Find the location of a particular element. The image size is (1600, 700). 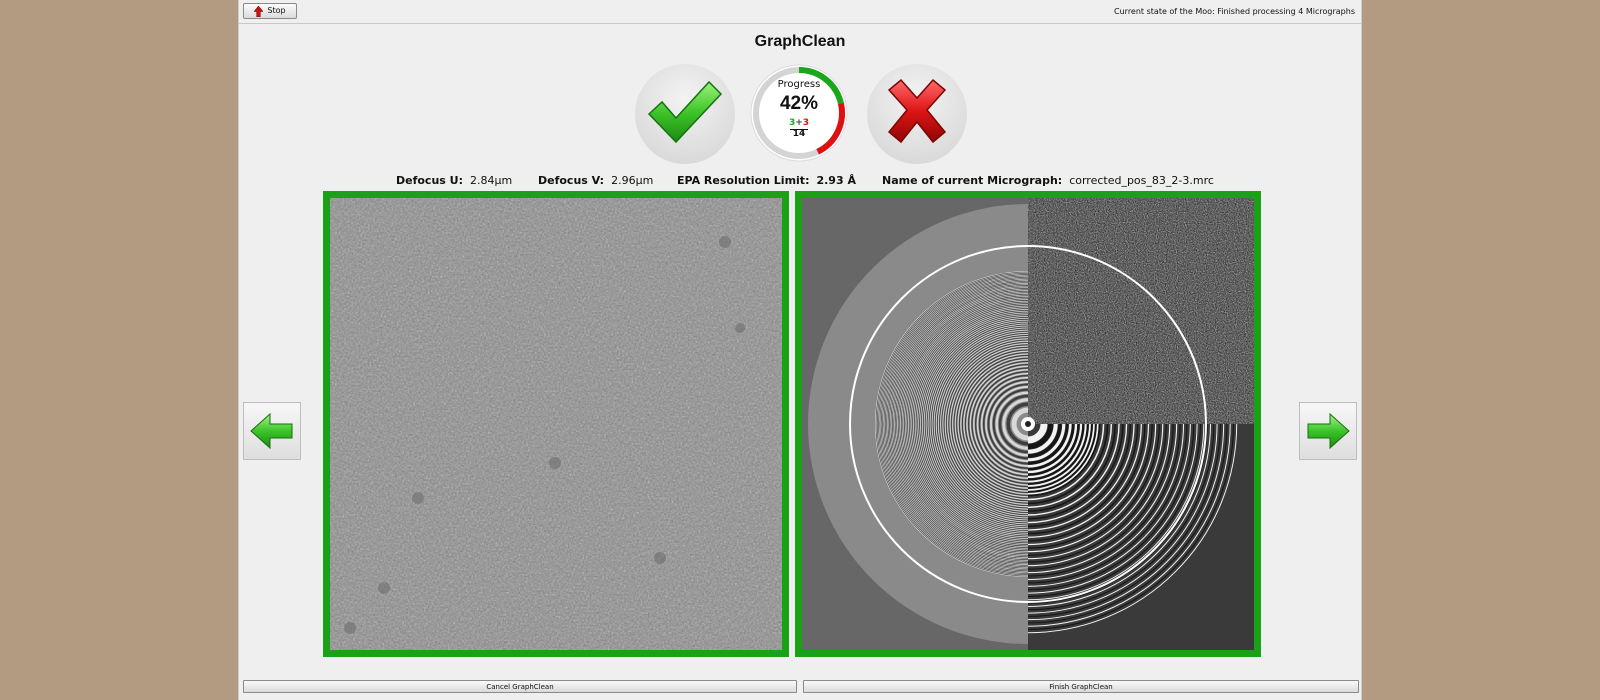

cross-icon is located at coordinates (917, 111).